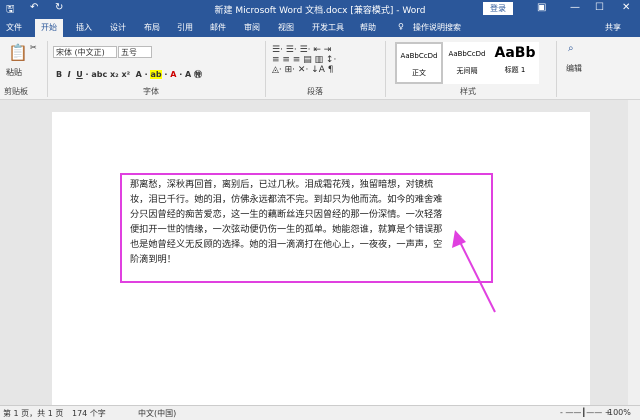 Image resolution: width=640 pixels, height=420 pixels. What do you see at coordinates (320, 412) in the screenshot?
I see `status-bar: 第 1 页，共 1 页 174 个字 中文(中国) - ——┃—— + 100%` at bounding box center [320, 412].